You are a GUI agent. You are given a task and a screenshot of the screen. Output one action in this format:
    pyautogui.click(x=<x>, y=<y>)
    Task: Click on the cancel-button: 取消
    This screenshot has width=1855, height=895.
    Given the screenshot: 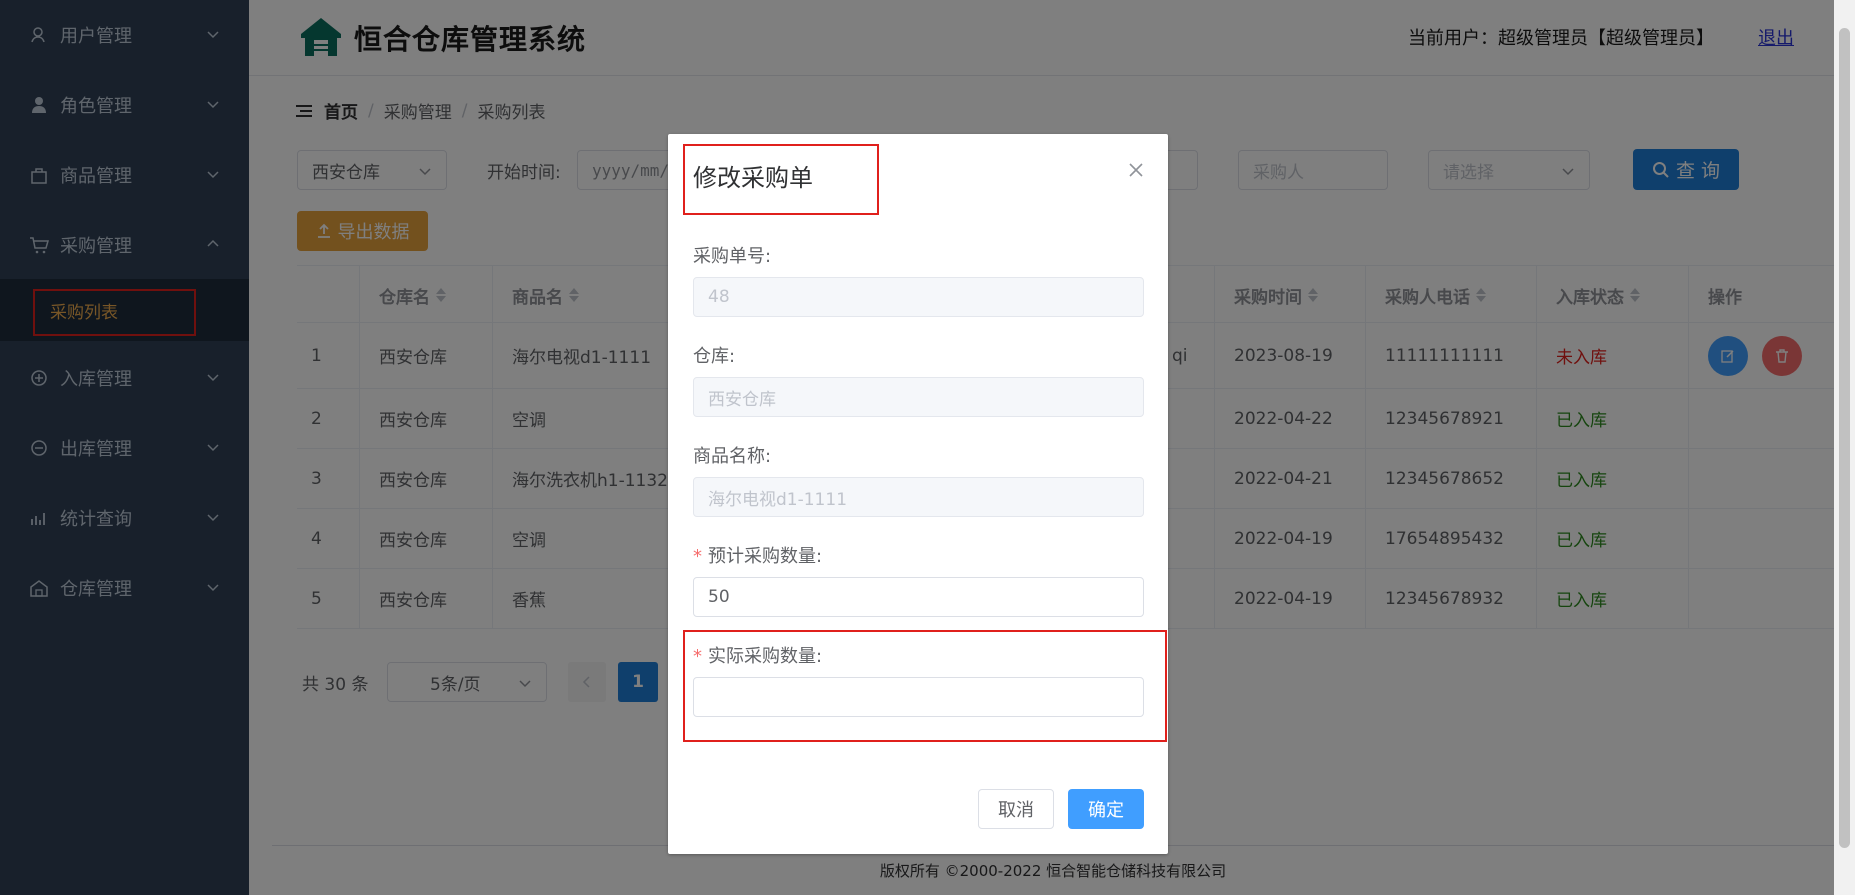 What is the action you would take?
    pyautogui.click(x=1016, y=809)
    